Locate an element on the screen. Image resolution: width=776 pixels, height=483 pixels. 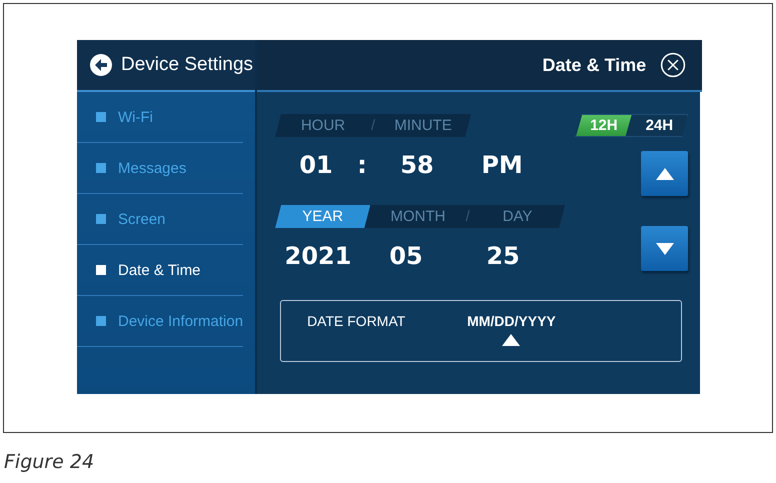
sidebar-item: Screen is located at coordinates (121, 219).